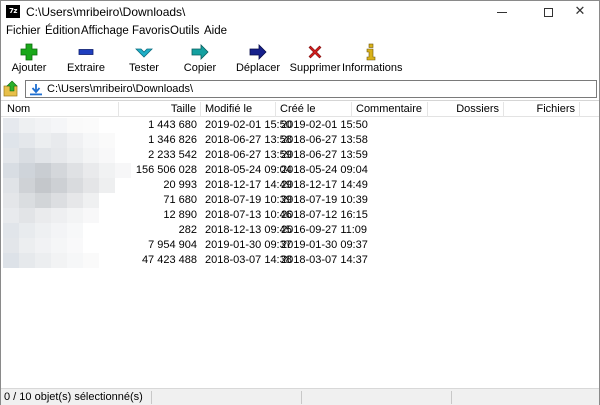  What do you see at coordinates (542, 109) in the screenshot?
I see `column-files: Fichiers` at bounding box center [542, 109].